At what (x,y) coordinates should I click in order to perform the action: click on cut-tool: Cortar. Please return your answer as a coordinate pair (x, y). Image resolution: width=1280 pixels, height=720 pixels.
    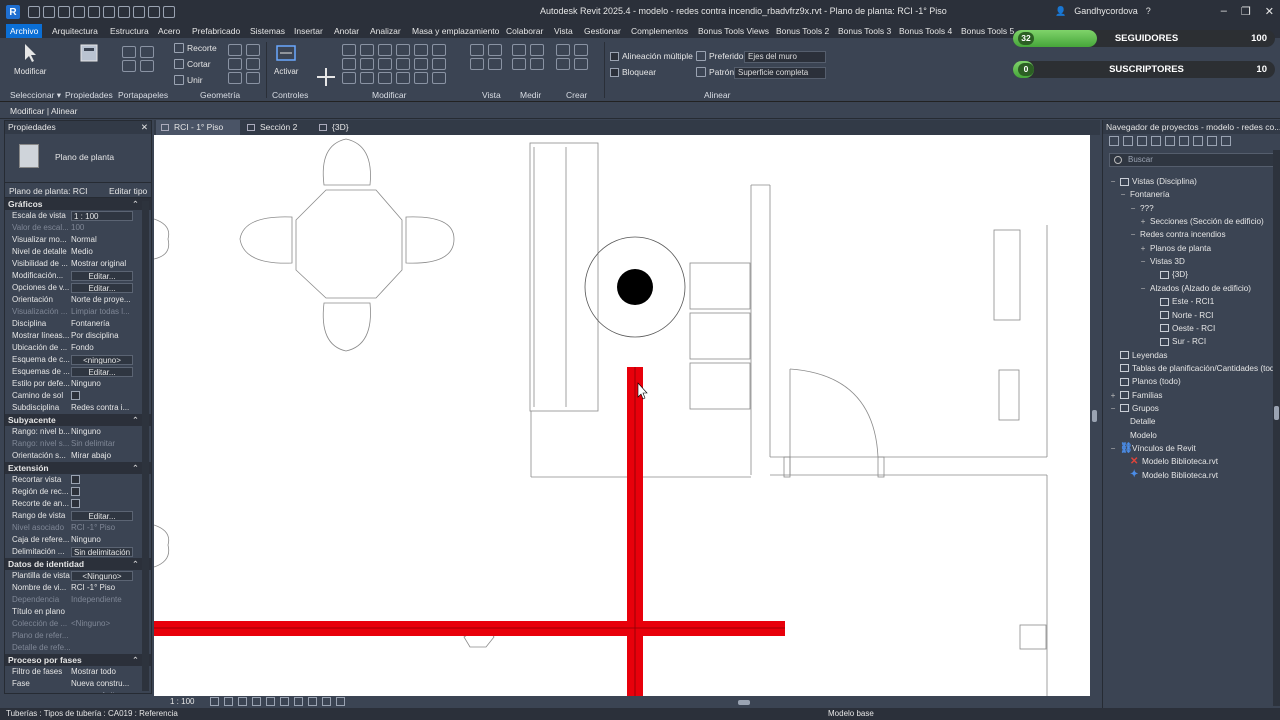
    Looking at the image, I should click on (192, 64).